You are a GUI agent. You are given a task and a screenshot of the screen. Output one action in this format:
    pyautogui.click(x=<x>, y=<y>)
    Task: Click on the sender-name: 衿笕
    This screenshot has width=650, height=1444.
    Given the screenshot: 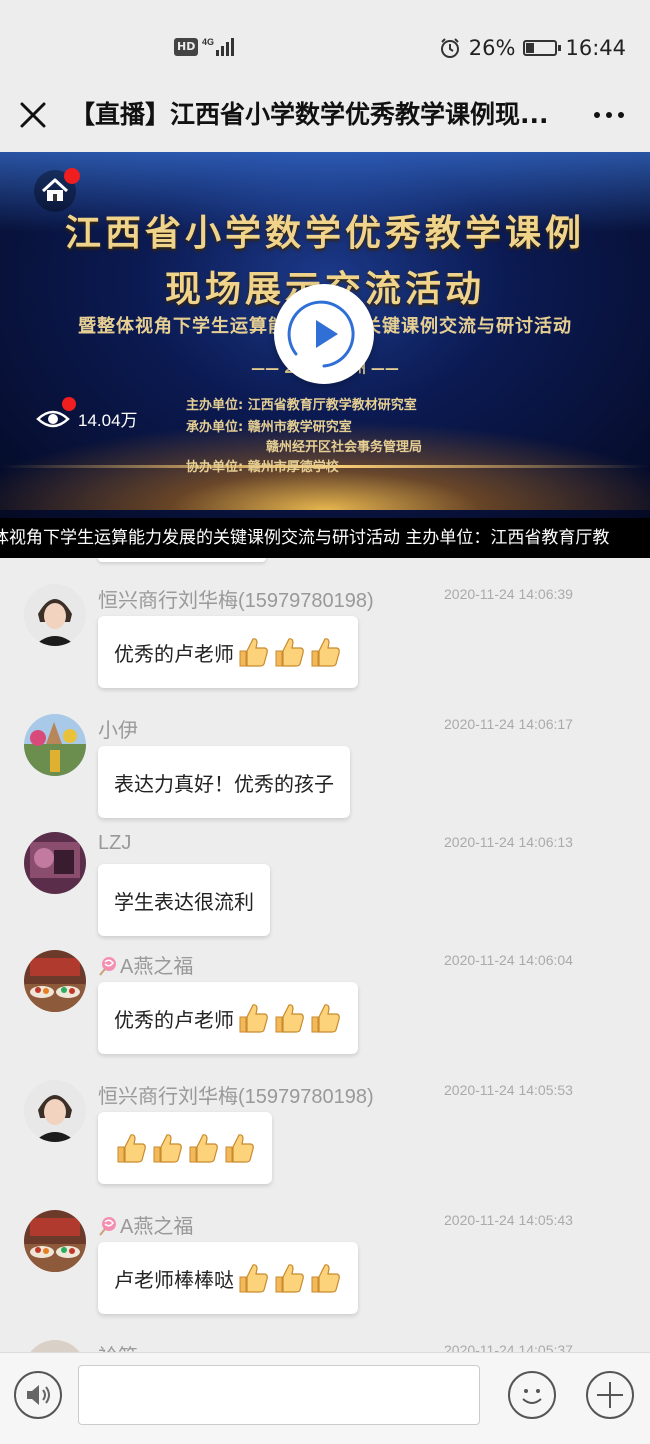 What is the action you would take?
    pyautogui.click(x=118, y=1346)
    